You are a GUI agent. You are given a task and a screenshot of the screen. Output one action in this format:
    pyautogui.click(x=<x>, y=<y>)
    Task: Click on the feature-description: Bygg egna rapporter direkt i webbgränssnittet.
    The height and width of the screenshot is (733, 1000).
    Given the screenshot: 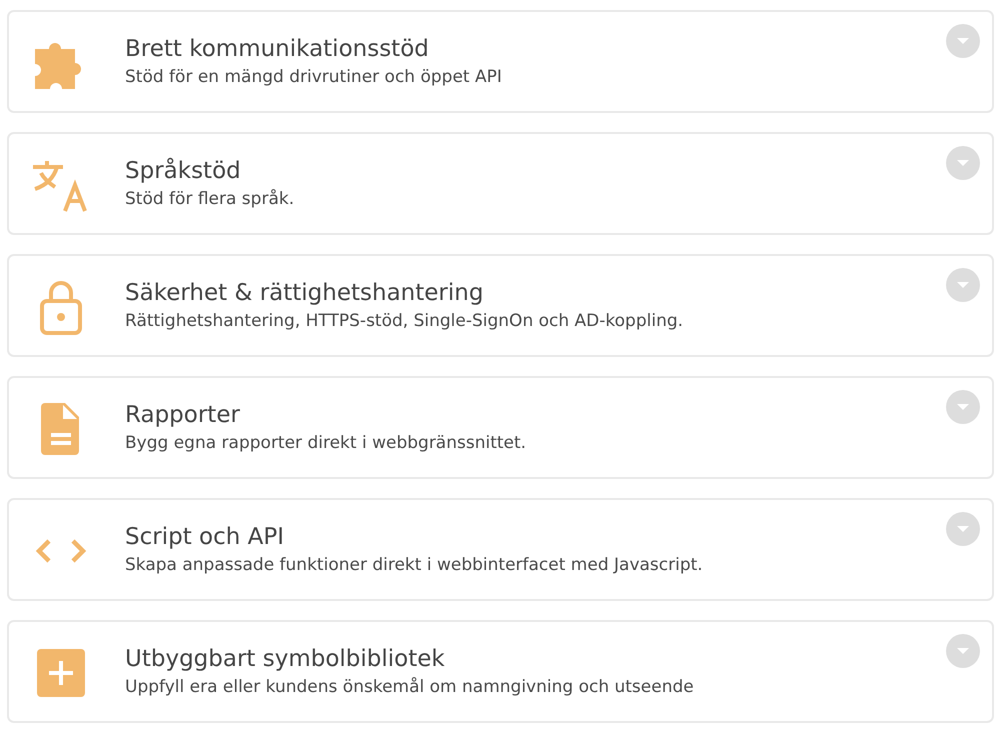 What is the action you would take?
    pyautogui.click(x=325, y=443)
    